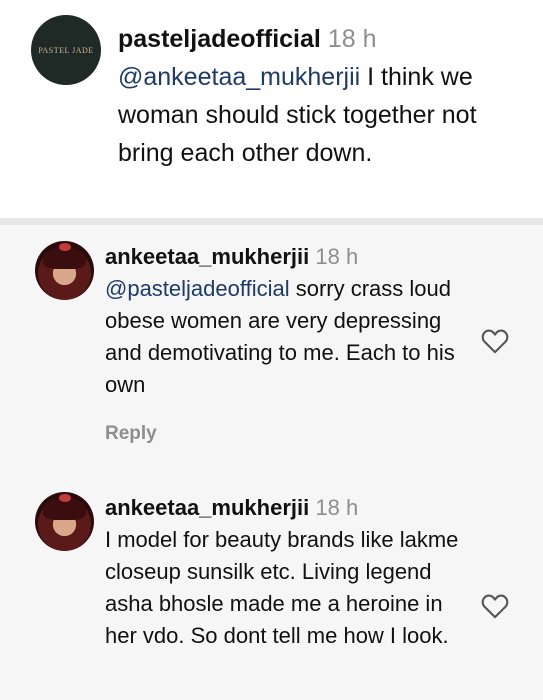  I want to click on brand-logo-text: PASTEL JADE, so click(66, 50).